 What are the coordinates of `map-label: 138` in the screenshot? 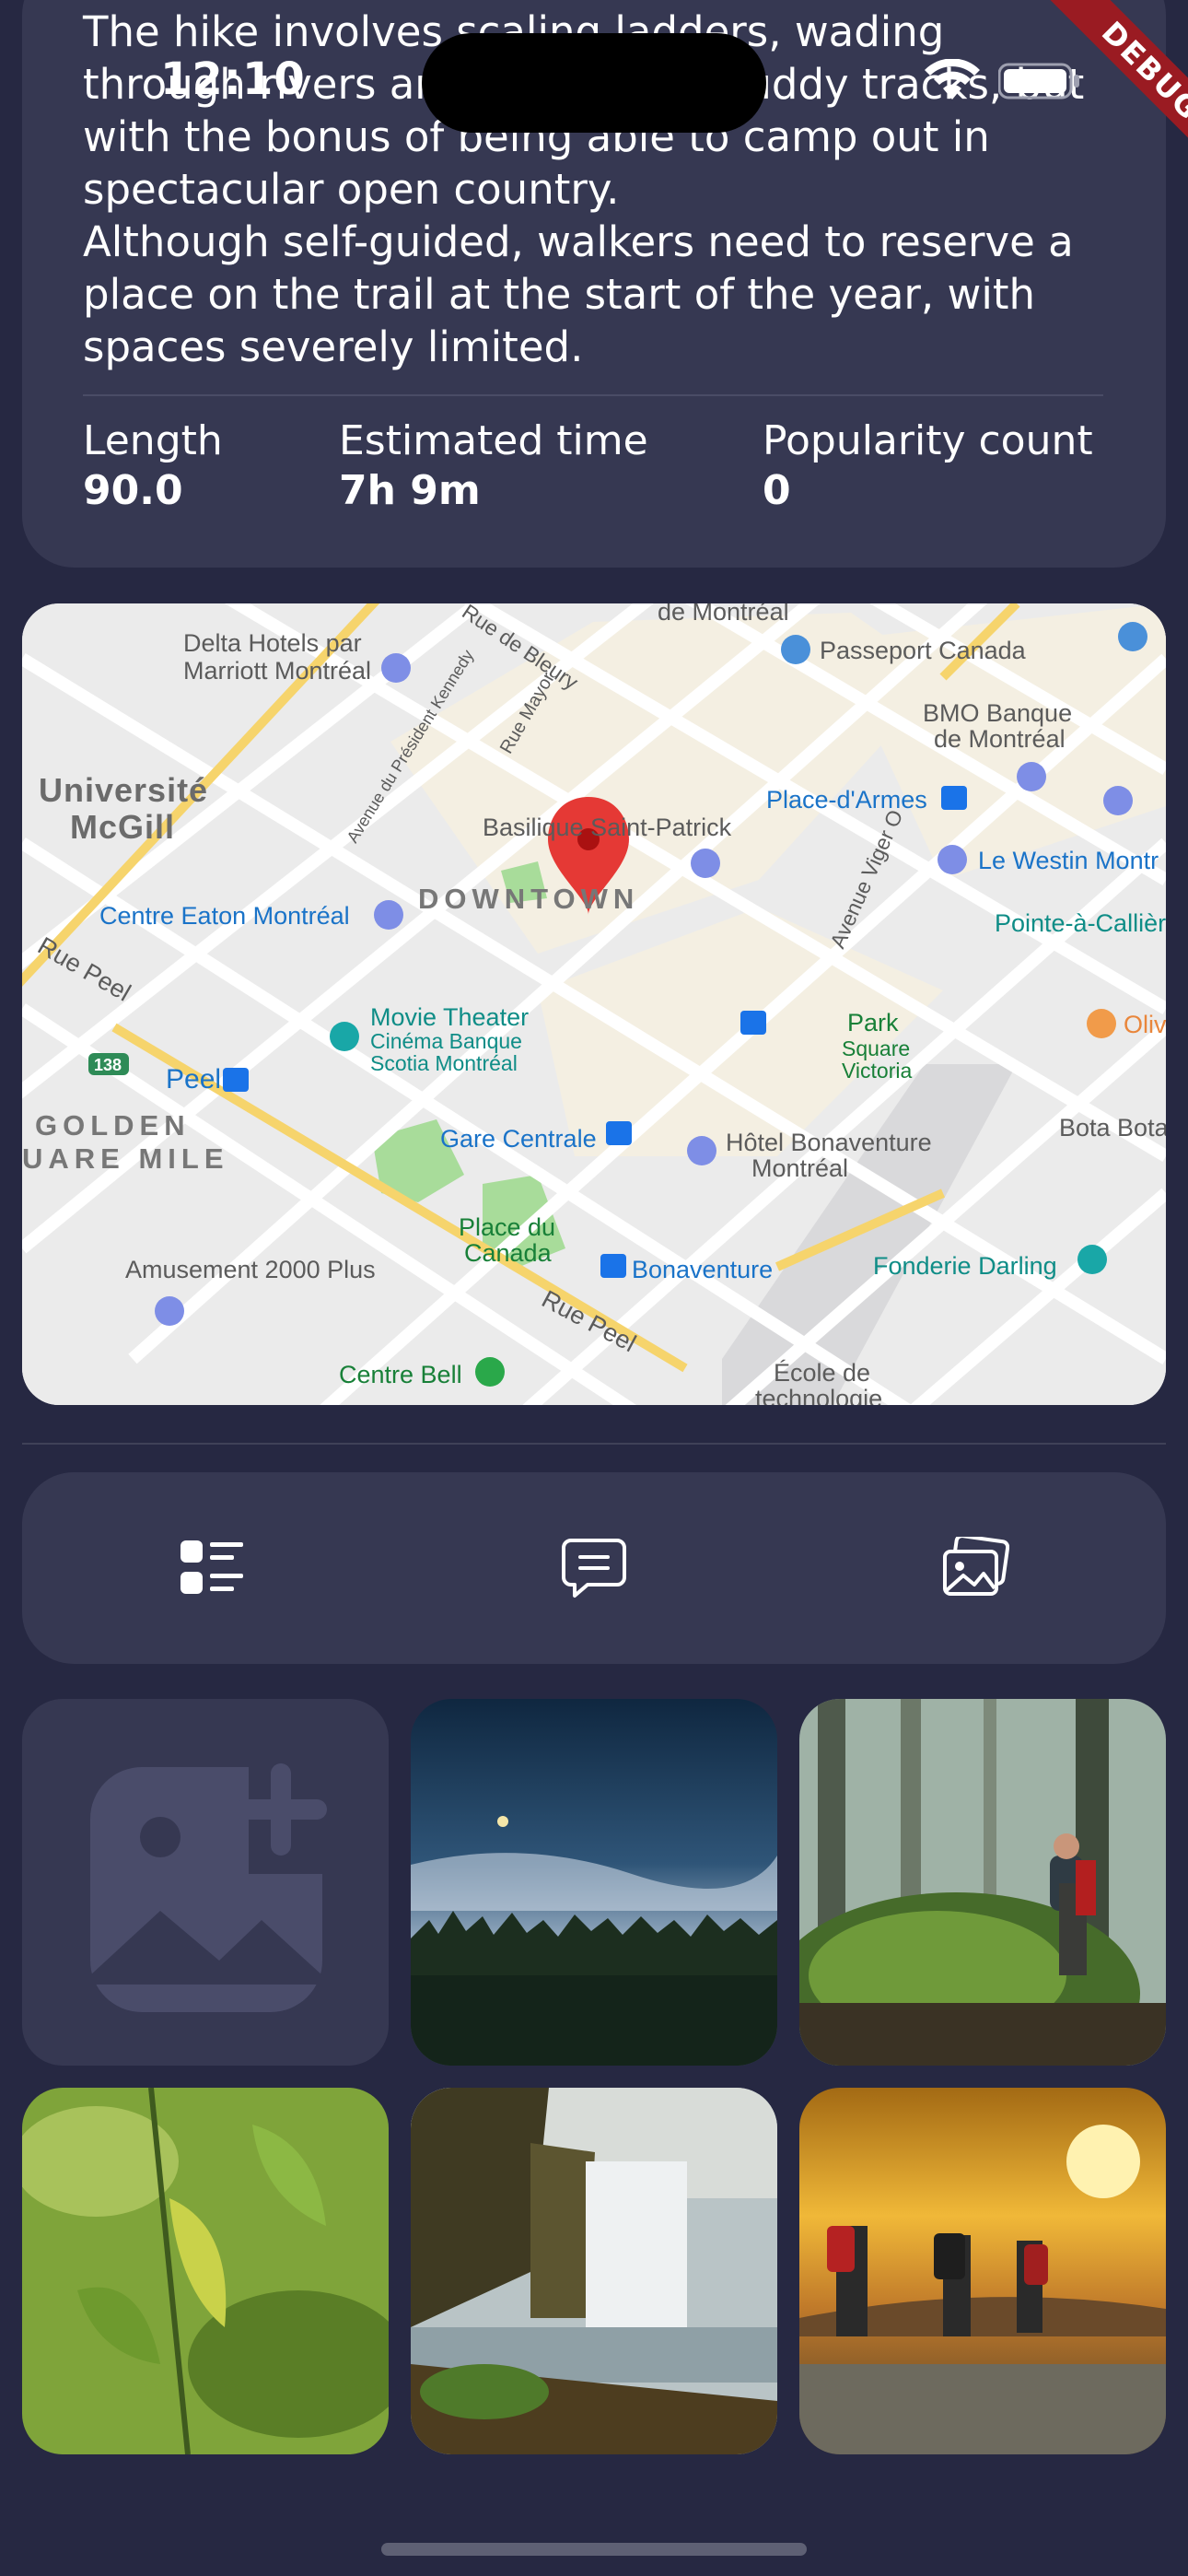 It's located at (108, 1065).